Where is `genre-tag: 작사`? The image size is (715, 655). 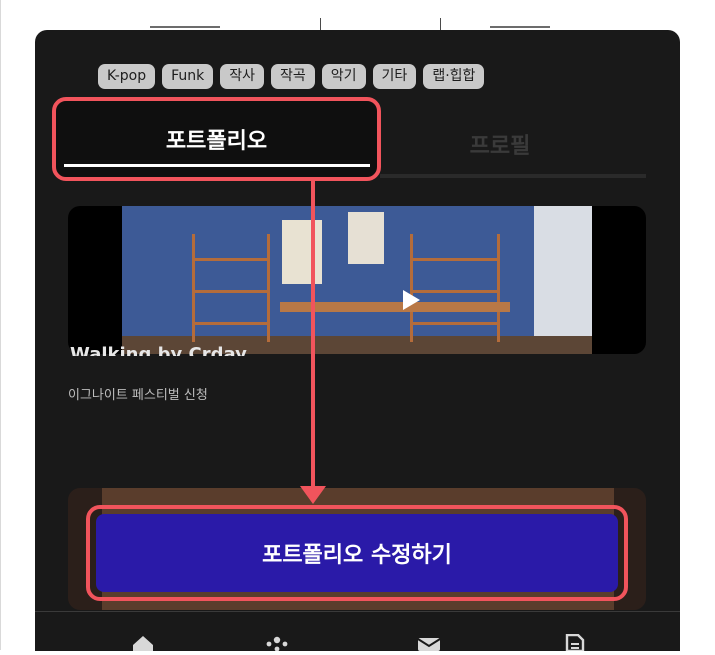 genre-tag: 작사 is located at coordinates (242, 76).